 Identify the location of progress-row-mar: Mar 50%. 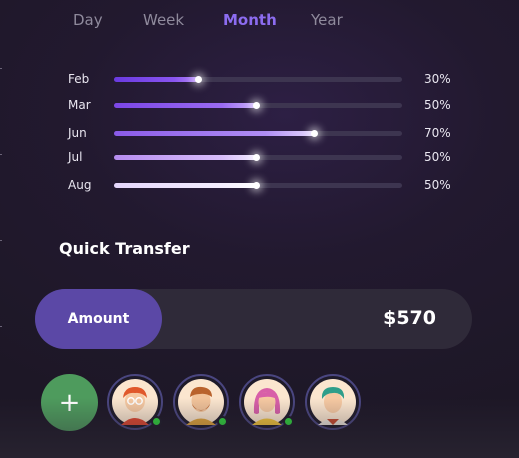
(259, 106).